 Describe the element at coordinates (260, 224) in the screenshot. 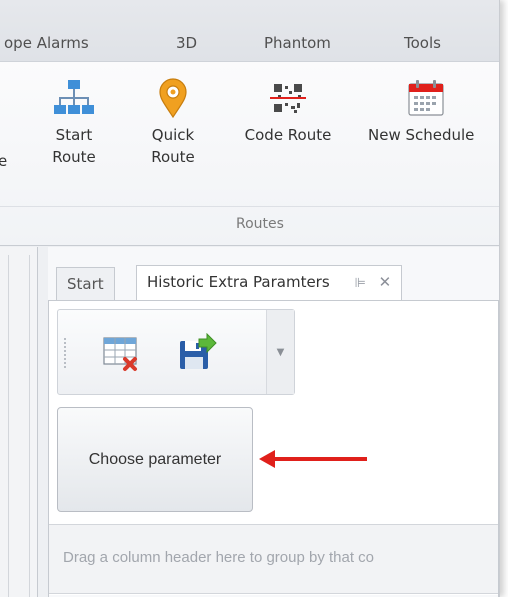

I see `ribbon-group-label-routes: Routes` at that location.